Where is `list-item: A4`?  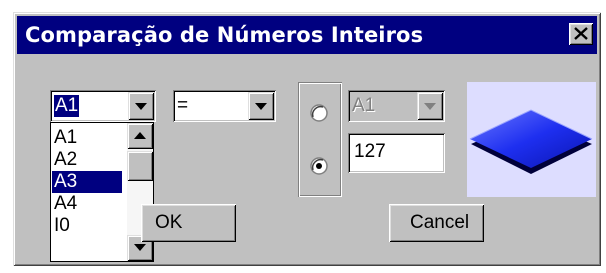 list-item: A4 is located at coordinates (87, 204).